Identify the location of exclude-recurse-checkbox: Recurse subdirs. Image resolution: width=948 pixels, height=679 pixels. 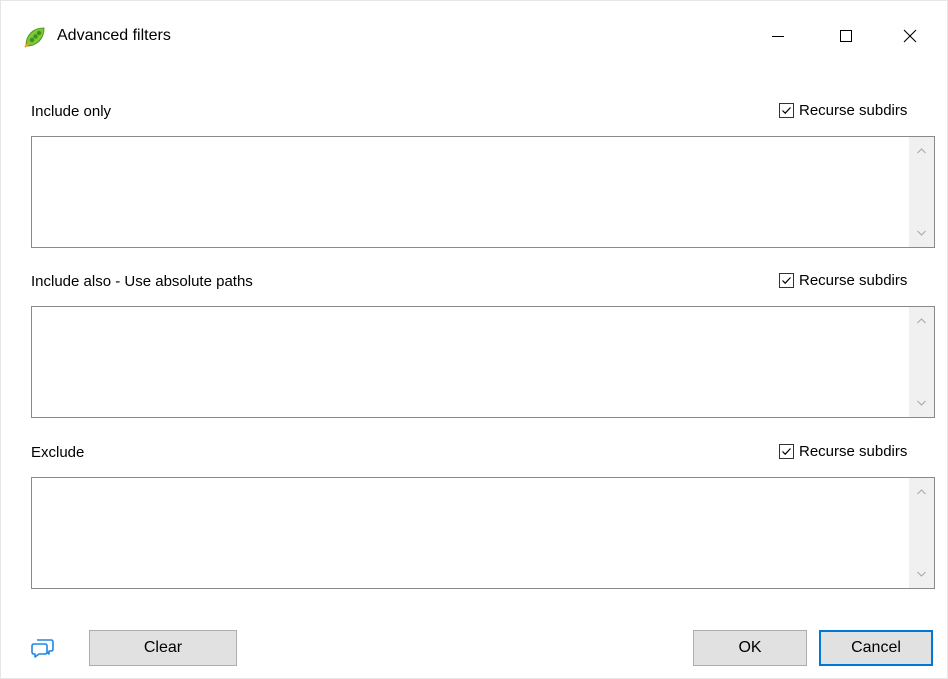
(843, 451).